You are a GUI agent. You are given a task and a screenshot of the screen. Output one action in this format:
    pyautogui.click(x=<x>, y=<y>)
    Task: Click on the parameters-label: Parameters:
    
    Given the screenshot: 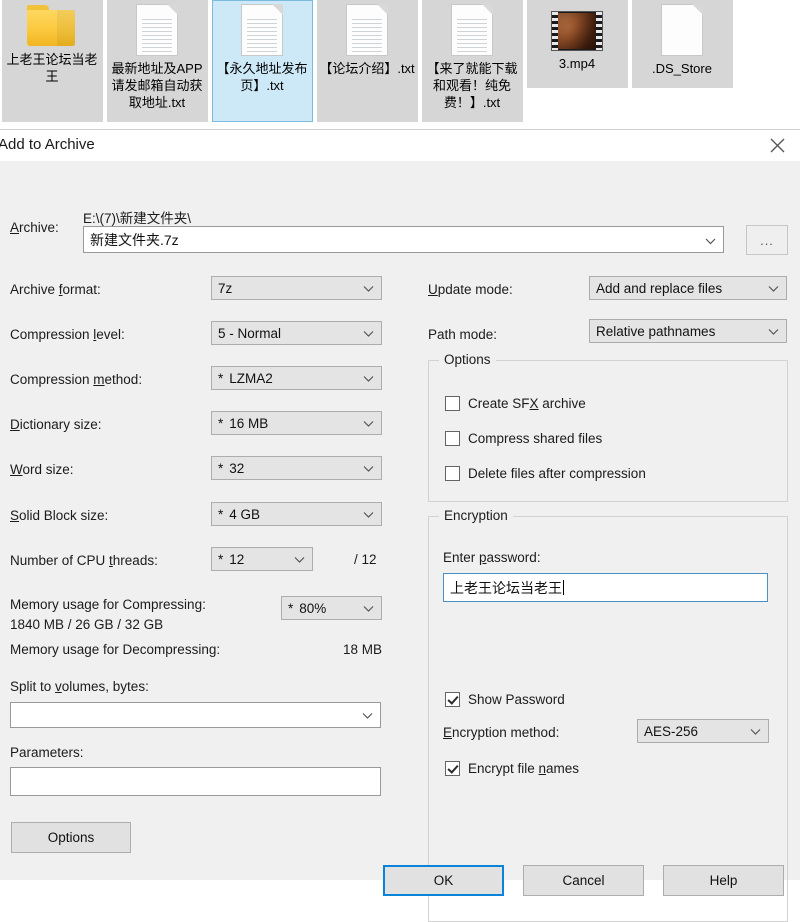 What is the action you would take?
    pyautogui.click(x=47, y=752)
    